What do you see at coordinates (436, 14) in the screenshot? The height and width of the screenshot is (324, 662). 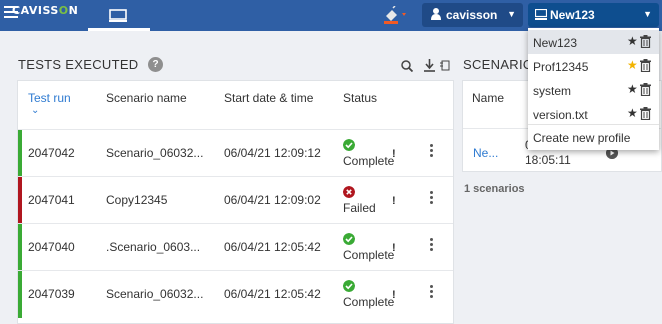 I see `user-icon` at bounding box center [436, 14].